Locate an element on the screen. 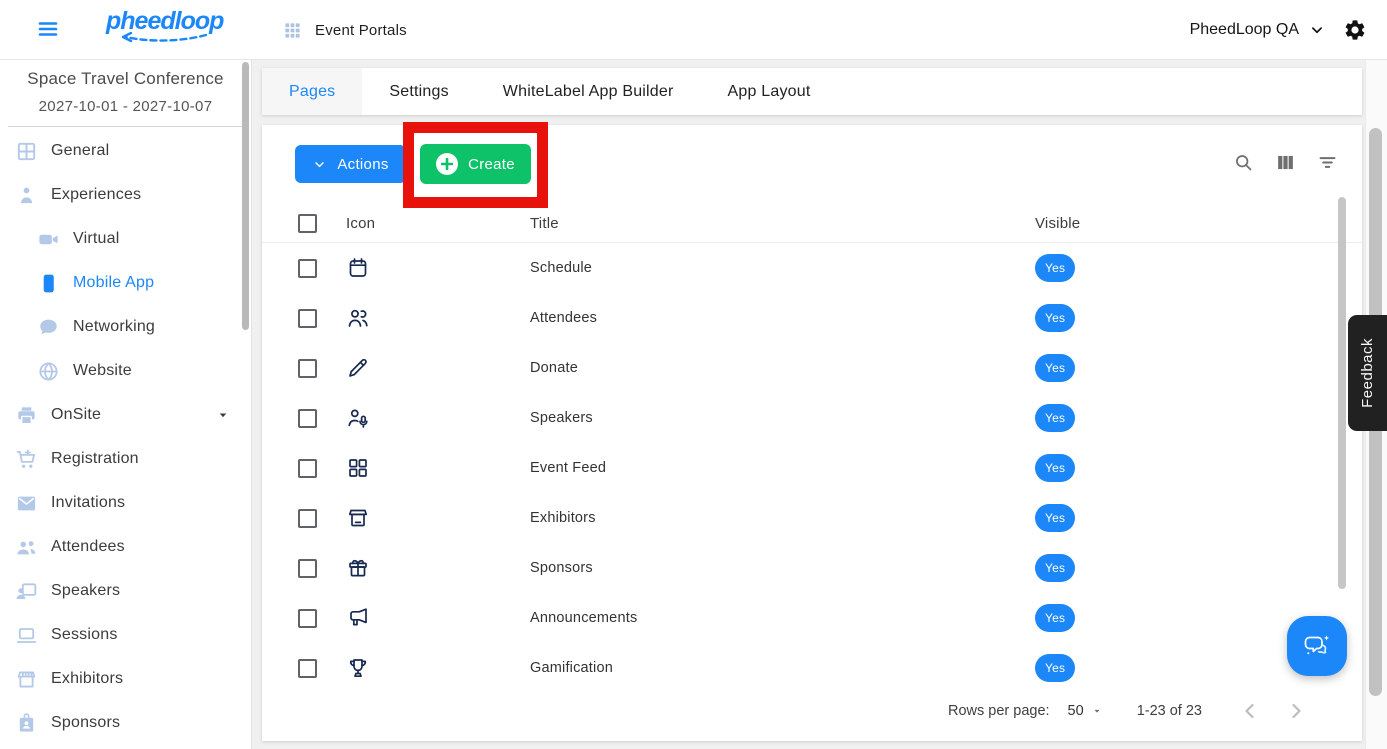 This screenshot has height=749, width=1387. table-row: Speakers Yes is located at coordinates (812, 418).